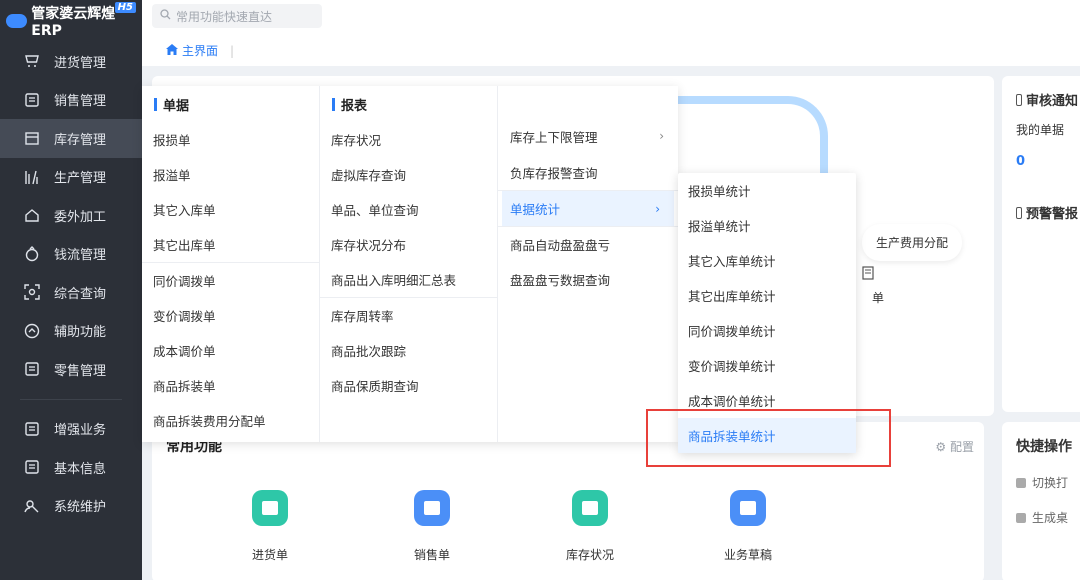 The width and height of the screenshot is (1080, 580). I want to click on document-icon, so click(868, 273).